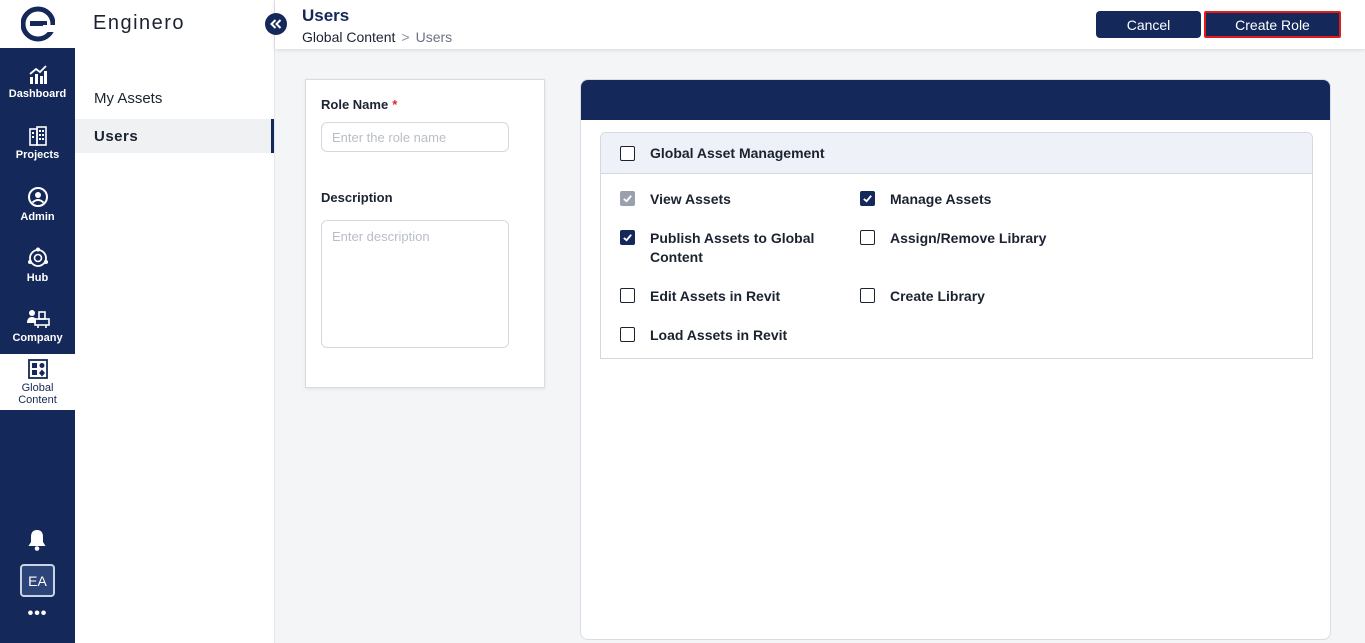 The image size is (1365, 643). I want to click on permission-label: Manage Assets, so click(941, 199).